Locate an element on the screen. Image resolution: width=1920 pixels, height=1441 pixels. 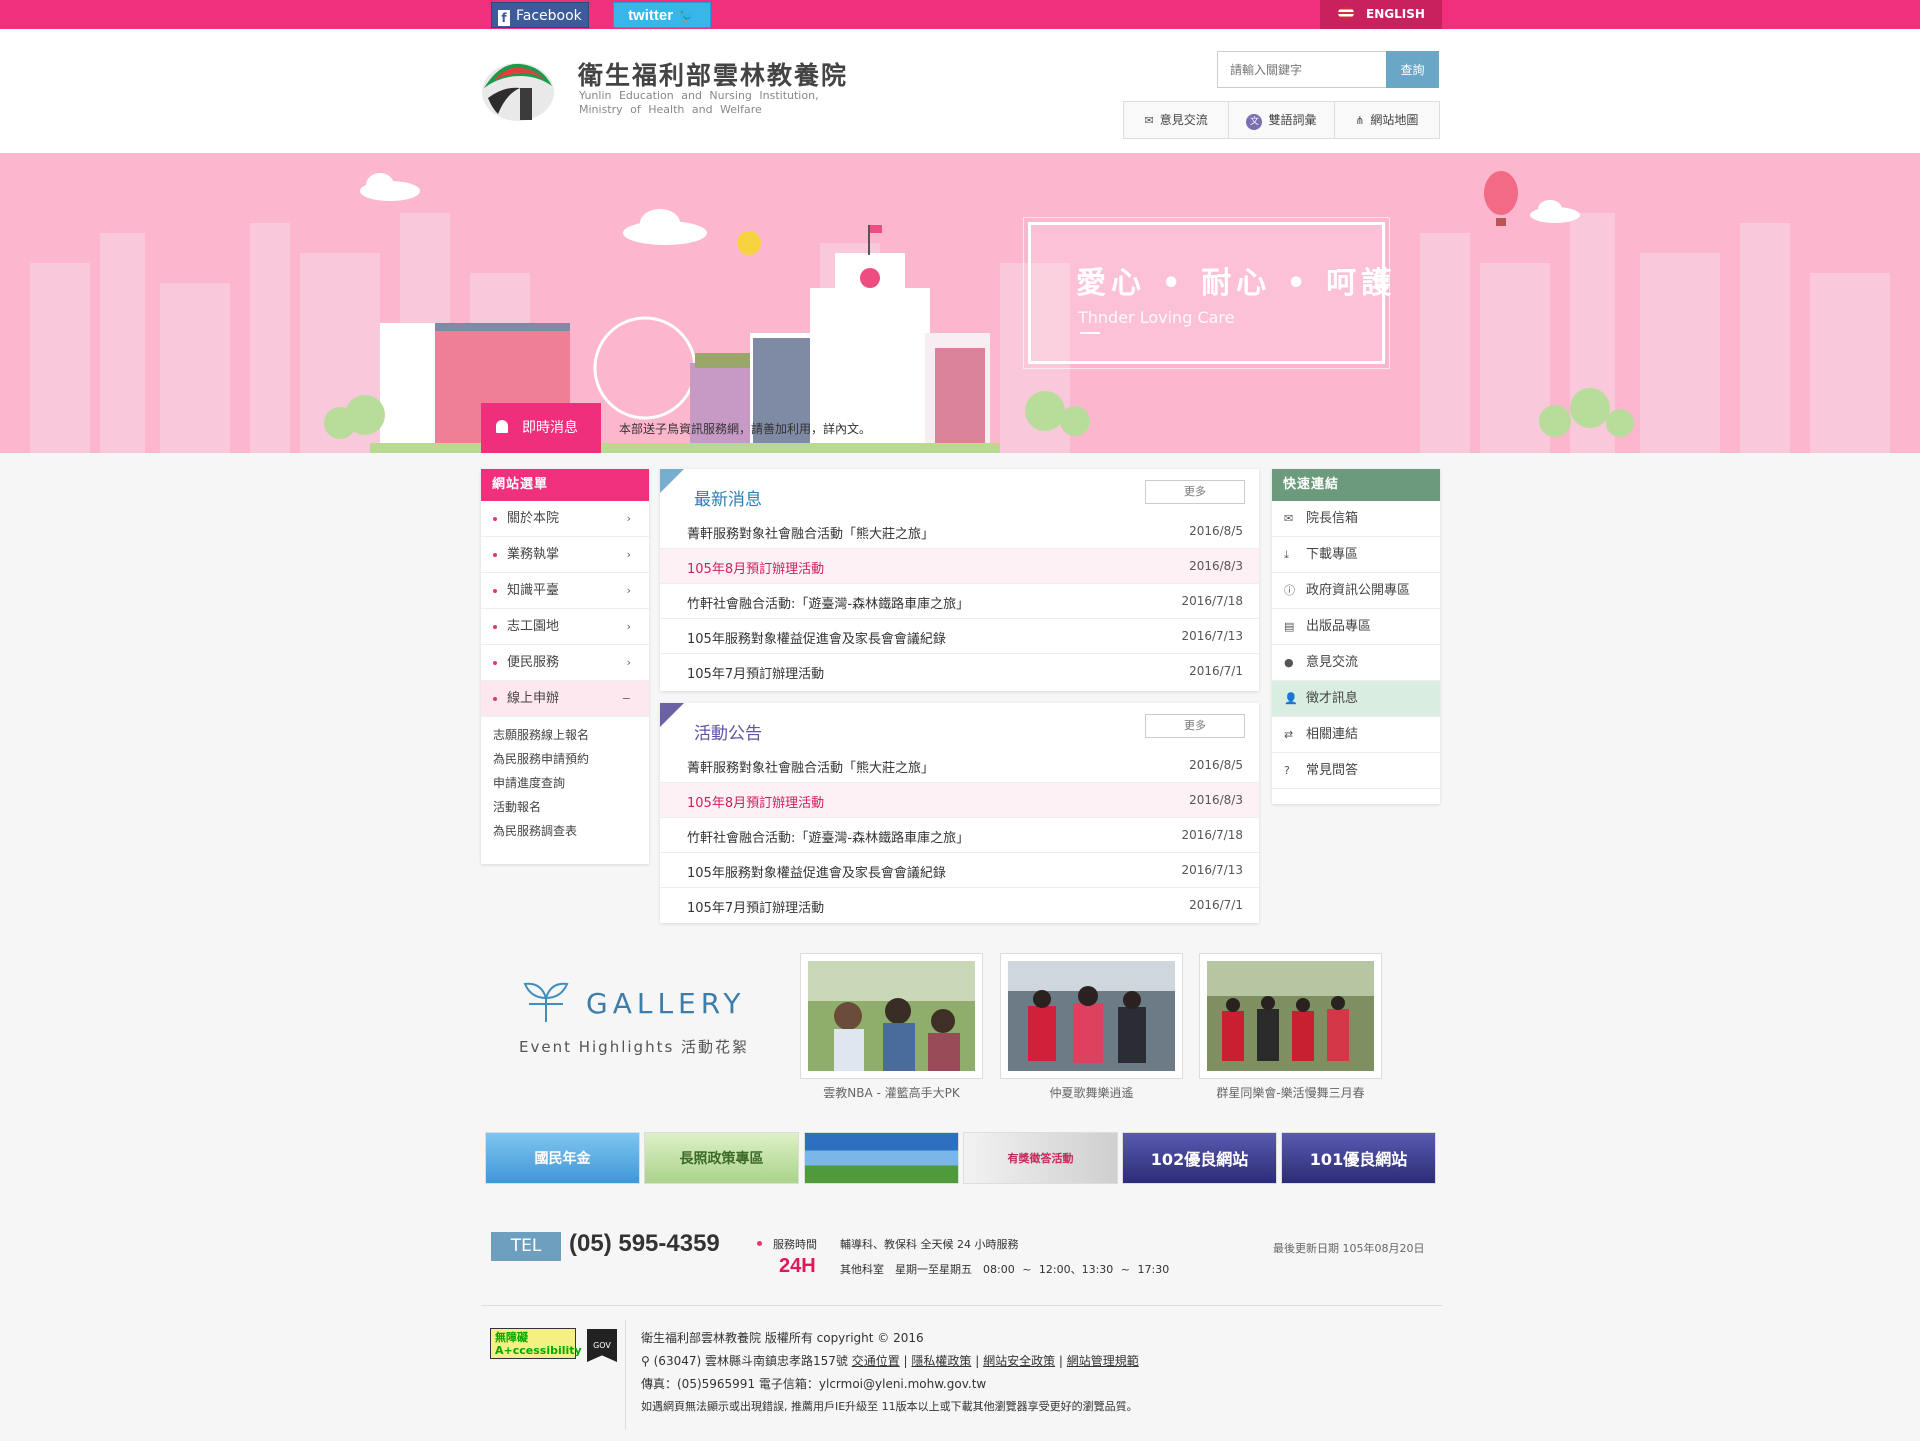
utility-links: ✉ 意見交流 文雙語詞彙 ⋔ 網站地圖 is located at coordinates (1281, 120).